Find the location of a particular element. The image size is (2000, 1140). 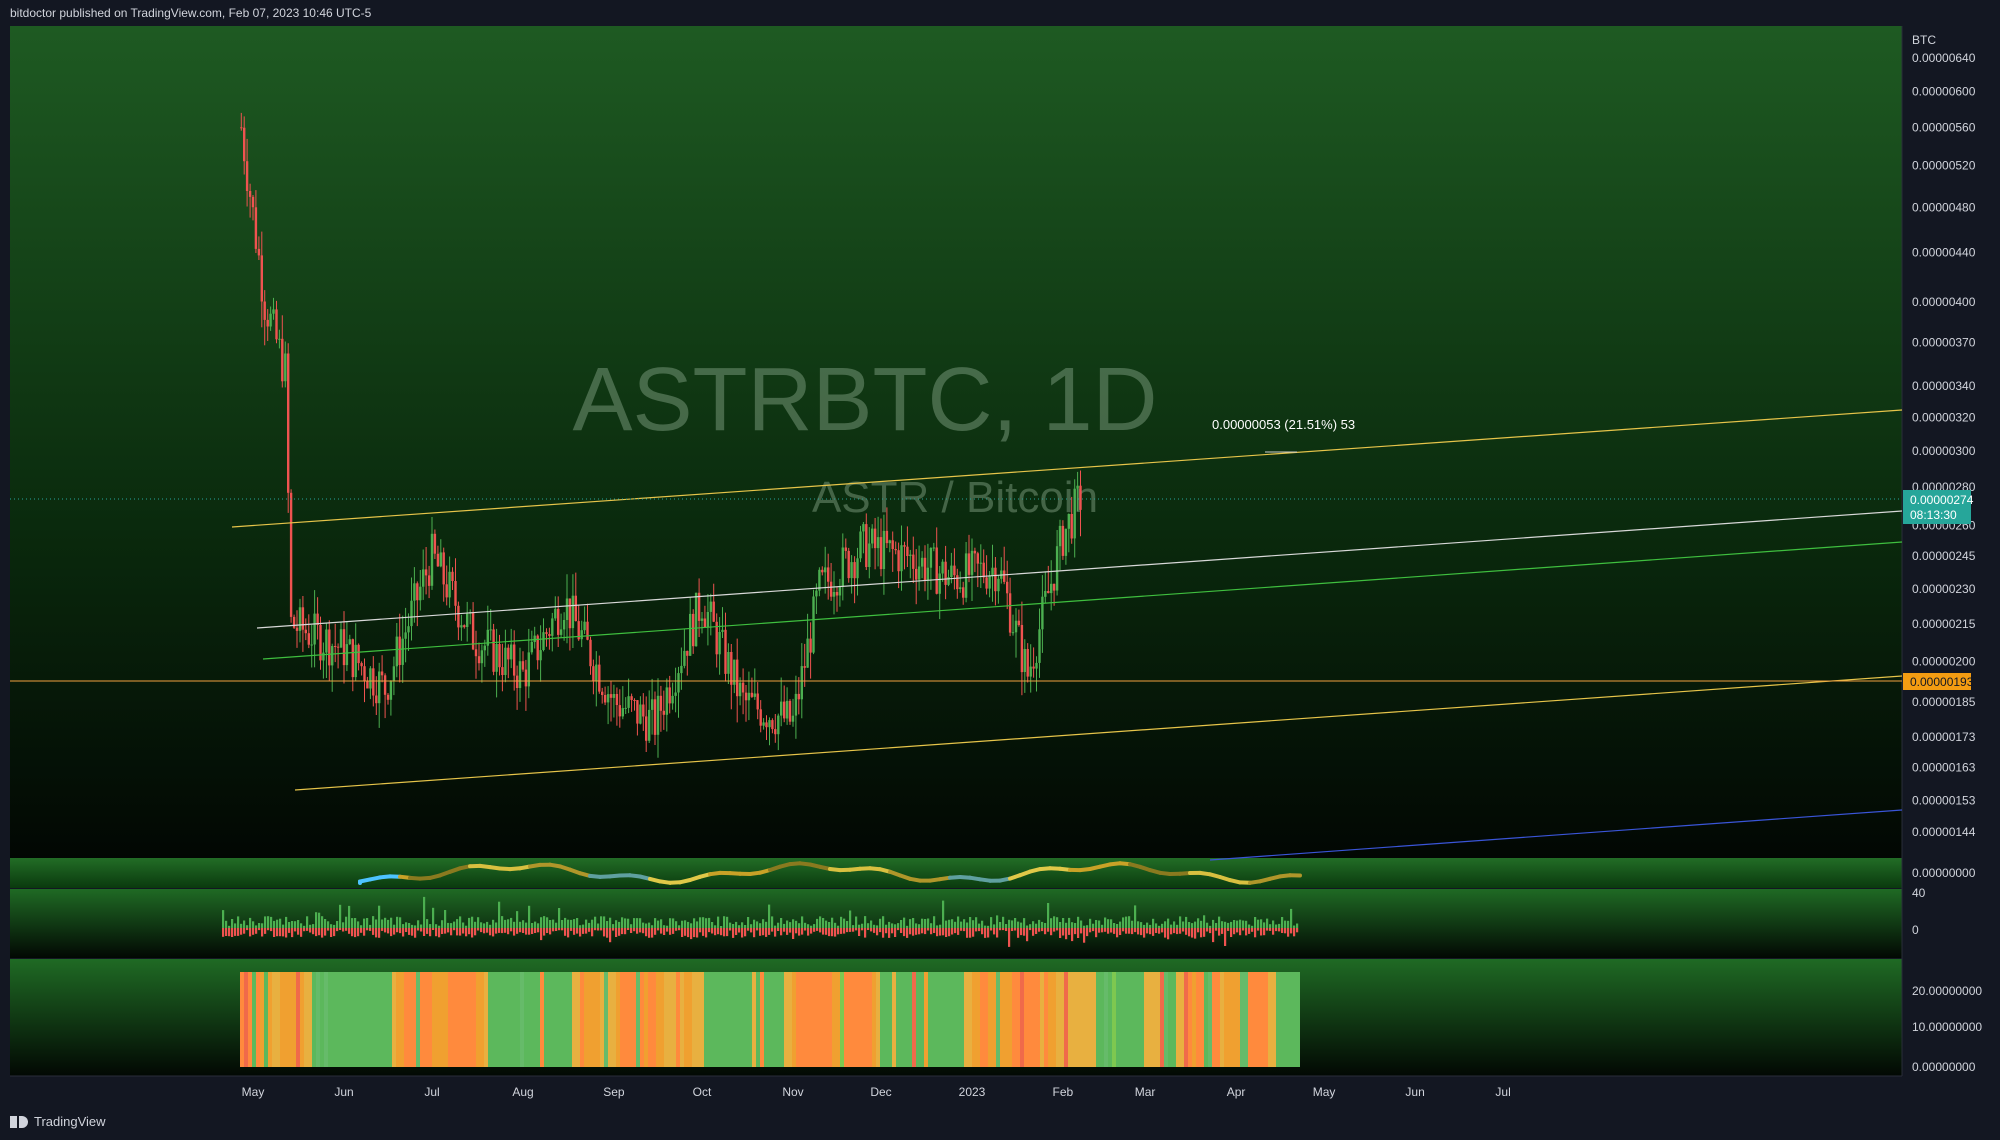

tradingview-footer: TradingView is located at coordinates (58, 1121).